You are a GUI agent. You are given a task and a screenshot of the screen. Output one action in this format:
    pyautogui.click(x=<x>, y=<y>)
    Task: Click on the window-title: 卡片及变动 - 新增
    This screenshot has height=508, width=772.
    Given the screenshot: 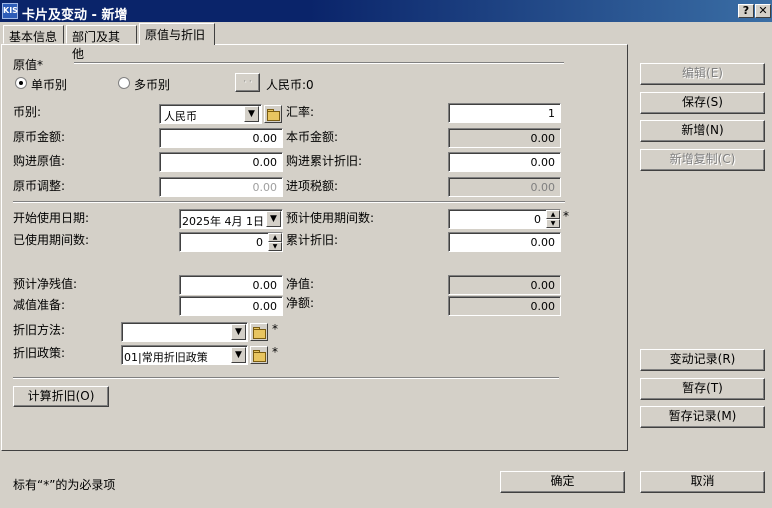 What is the action you would take?
    pyautogui.click(x=75, y=15)
    